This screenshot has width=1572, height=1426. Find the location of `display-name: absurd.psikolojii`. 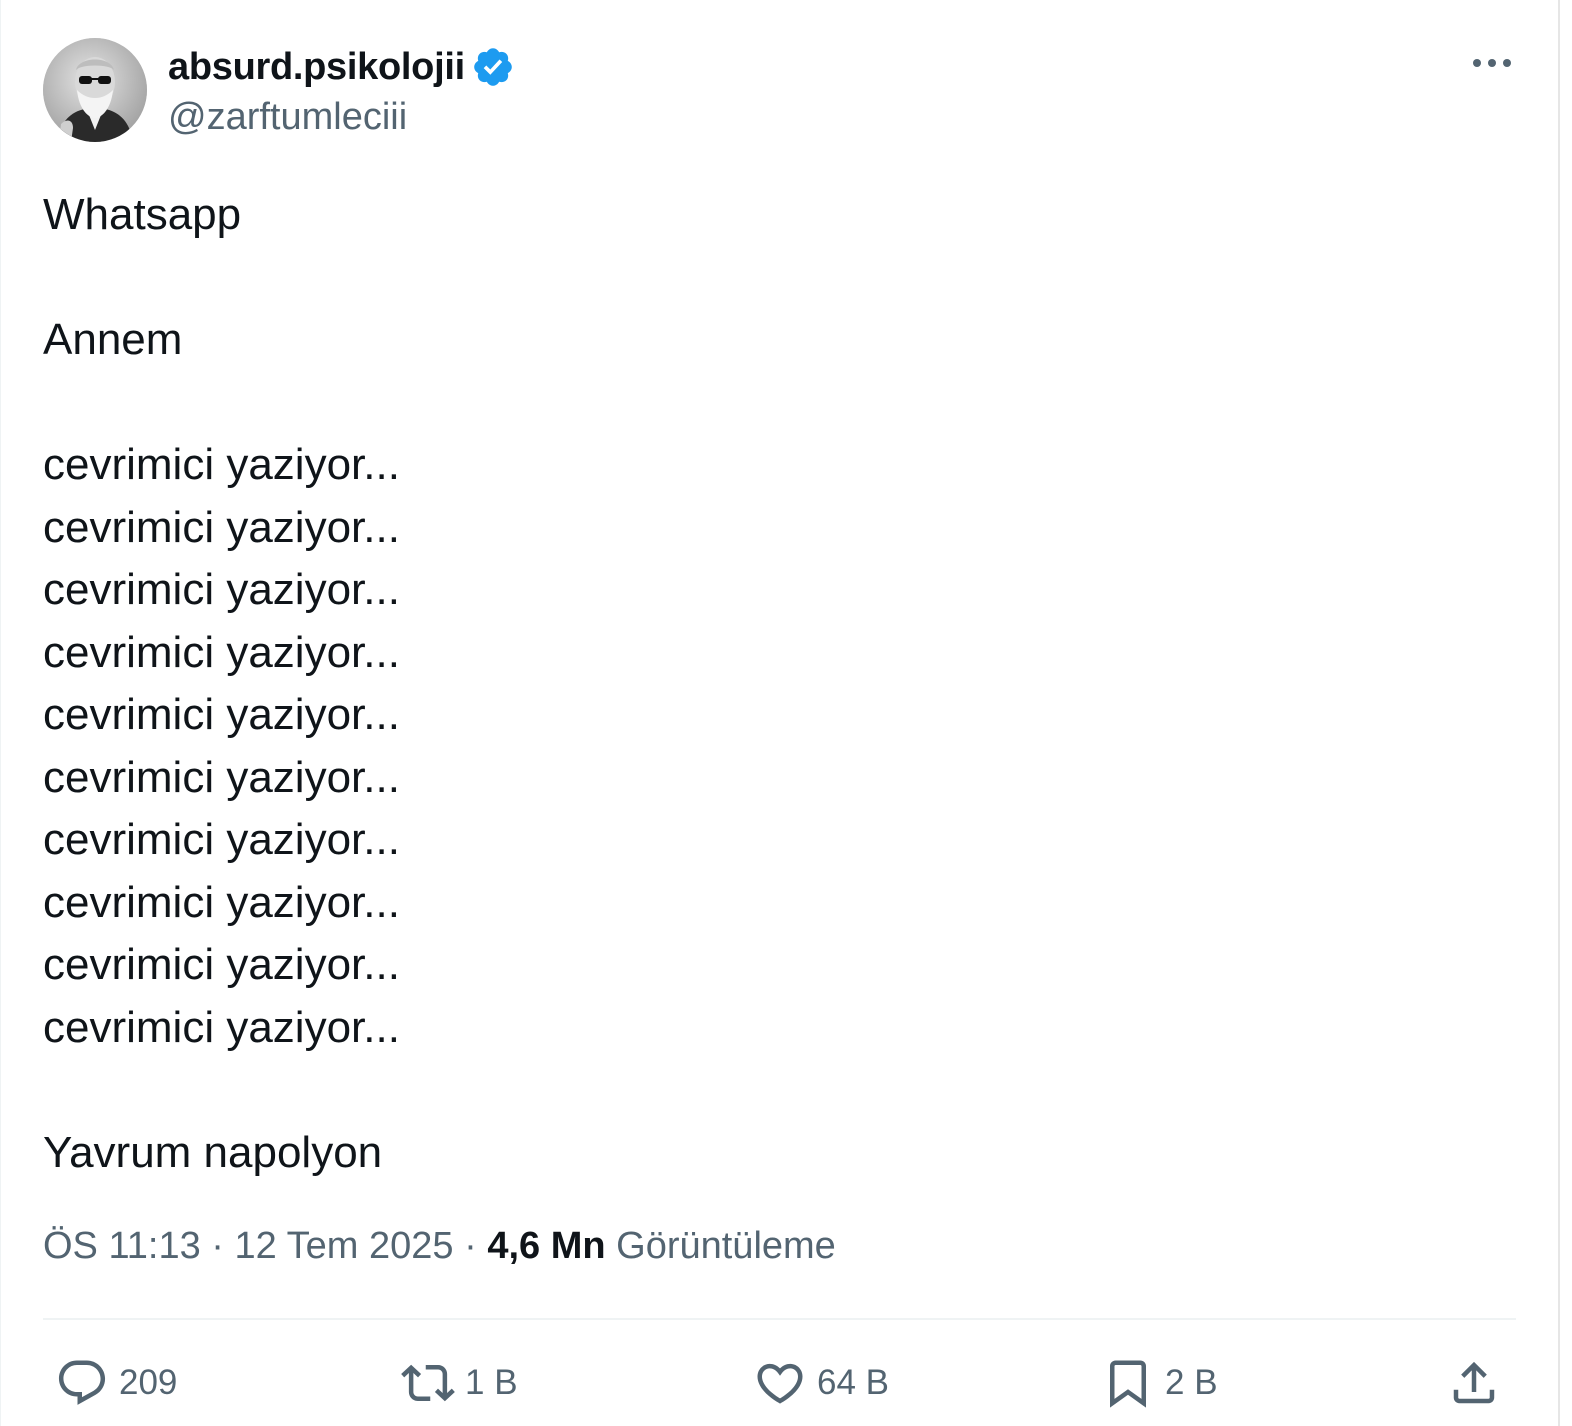

display-name: absurd.psikolojii is located at coordinates (316, 67).